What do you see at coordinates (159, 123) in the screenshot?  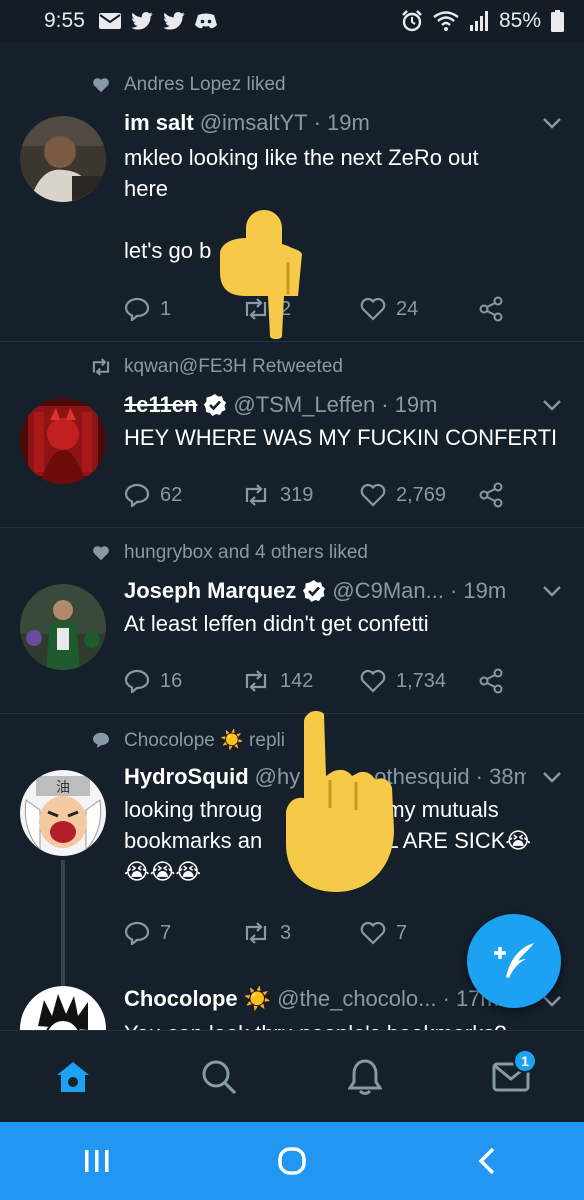 I see `display-name: im salt` at bounding box center [159, 123].